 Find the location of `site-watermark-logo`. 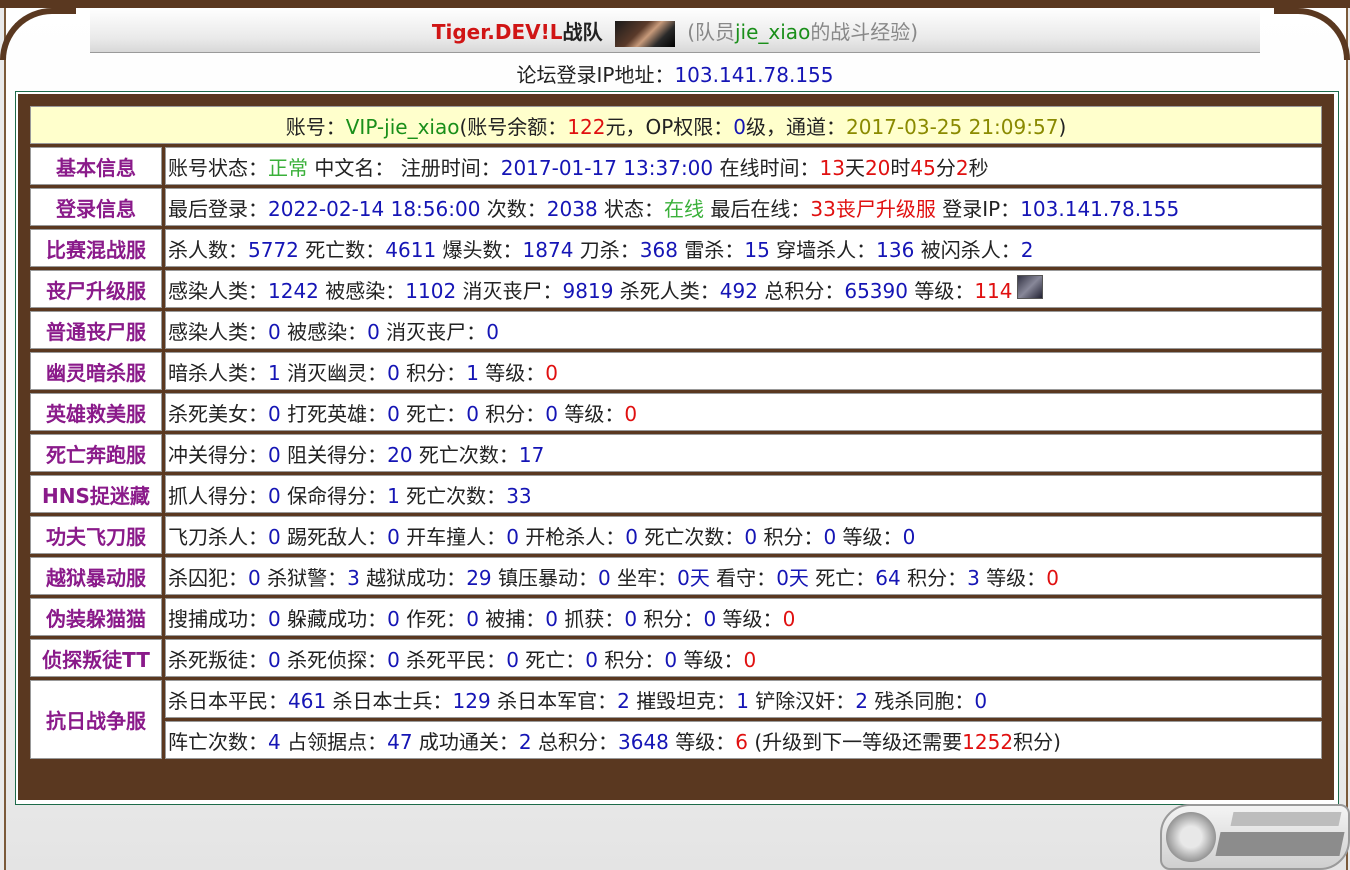

site-watermark-logo is located at coordinates (1255, 837).